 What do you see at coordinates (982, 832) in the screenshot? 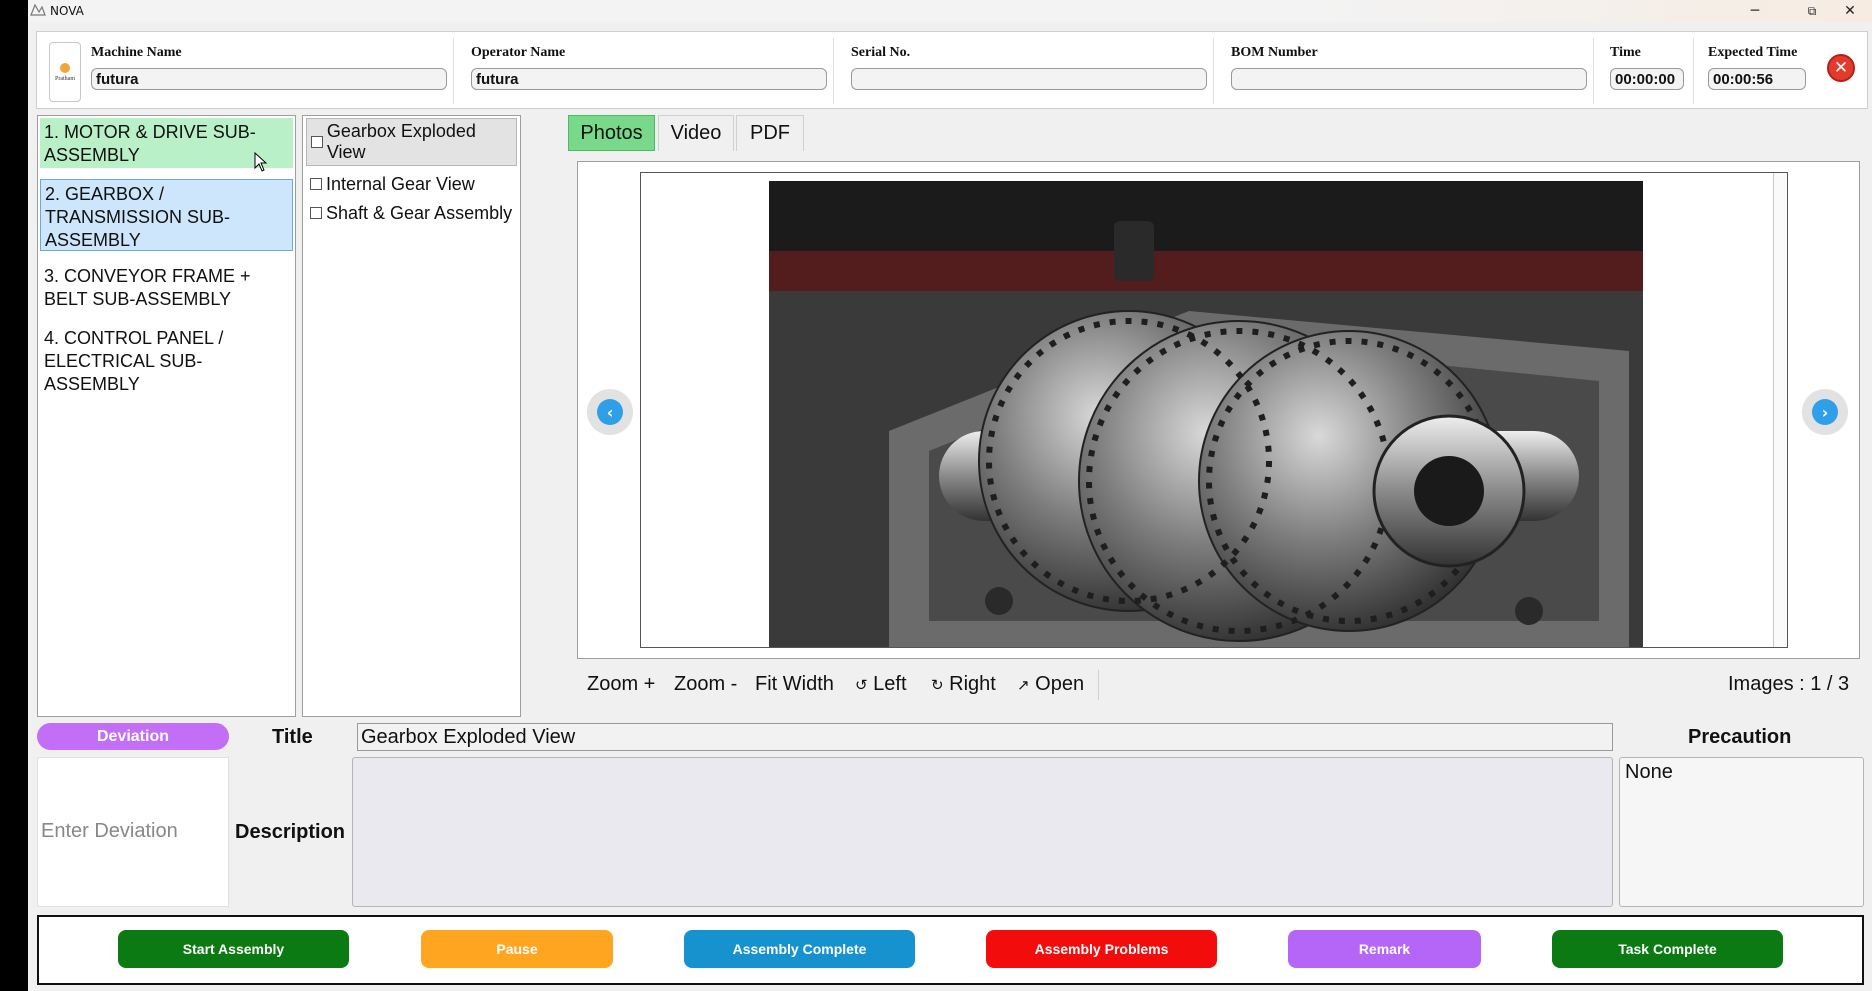
I see `description-input` at bounding box center [982, 832].